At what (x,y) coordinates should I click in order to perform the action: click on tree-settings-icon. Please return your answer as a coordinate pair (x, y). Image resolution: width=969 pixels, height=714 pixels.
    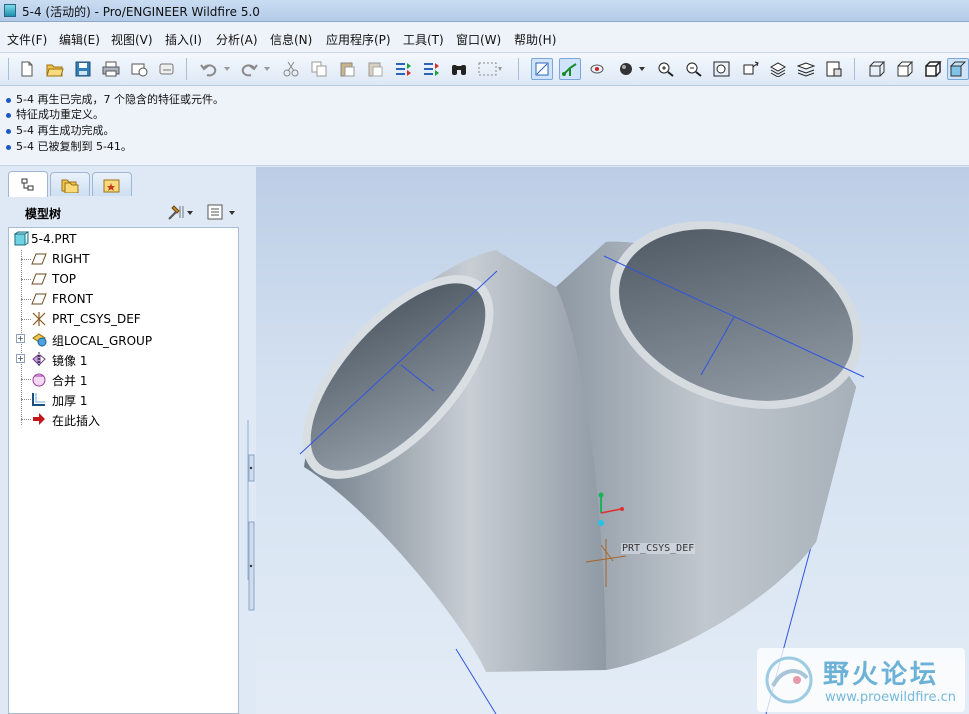
    Looking at the image, I should click on (180, 213).